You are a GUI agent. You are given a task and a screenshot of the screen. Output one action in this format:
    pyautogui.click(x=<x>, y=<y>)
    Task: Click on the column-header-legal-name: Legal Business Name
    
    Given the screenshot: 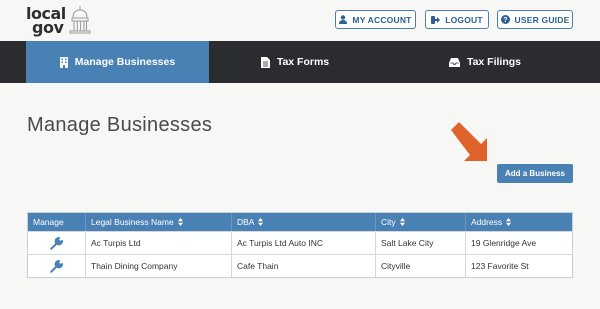 What is the action you would take?
    pyautogui.click(x=158, y=222)
    